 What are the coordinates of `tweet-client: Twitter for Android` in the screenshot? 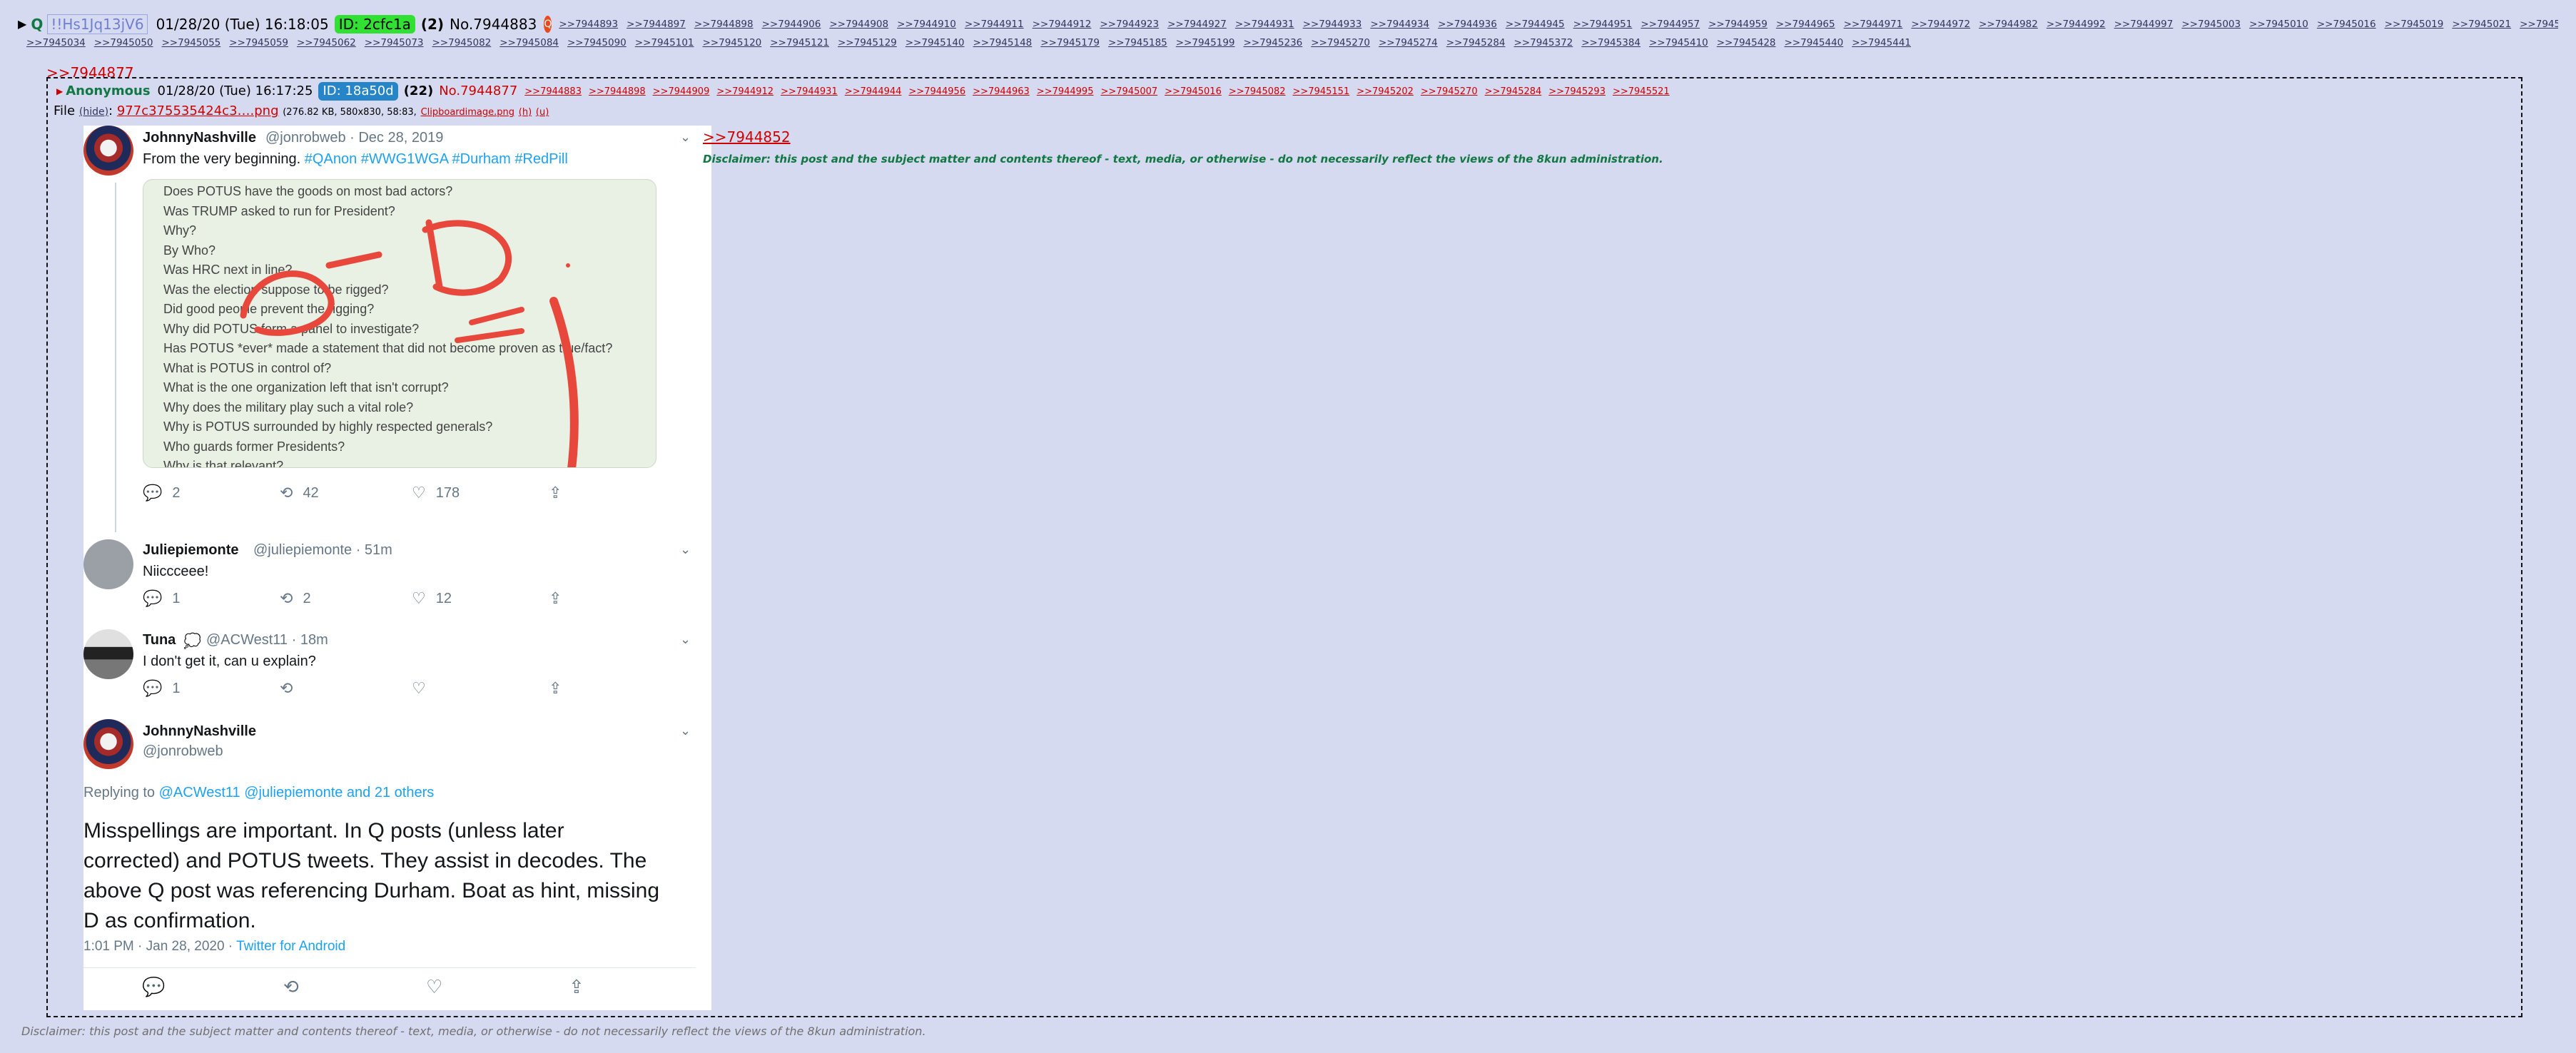 It's located at (290, 946).